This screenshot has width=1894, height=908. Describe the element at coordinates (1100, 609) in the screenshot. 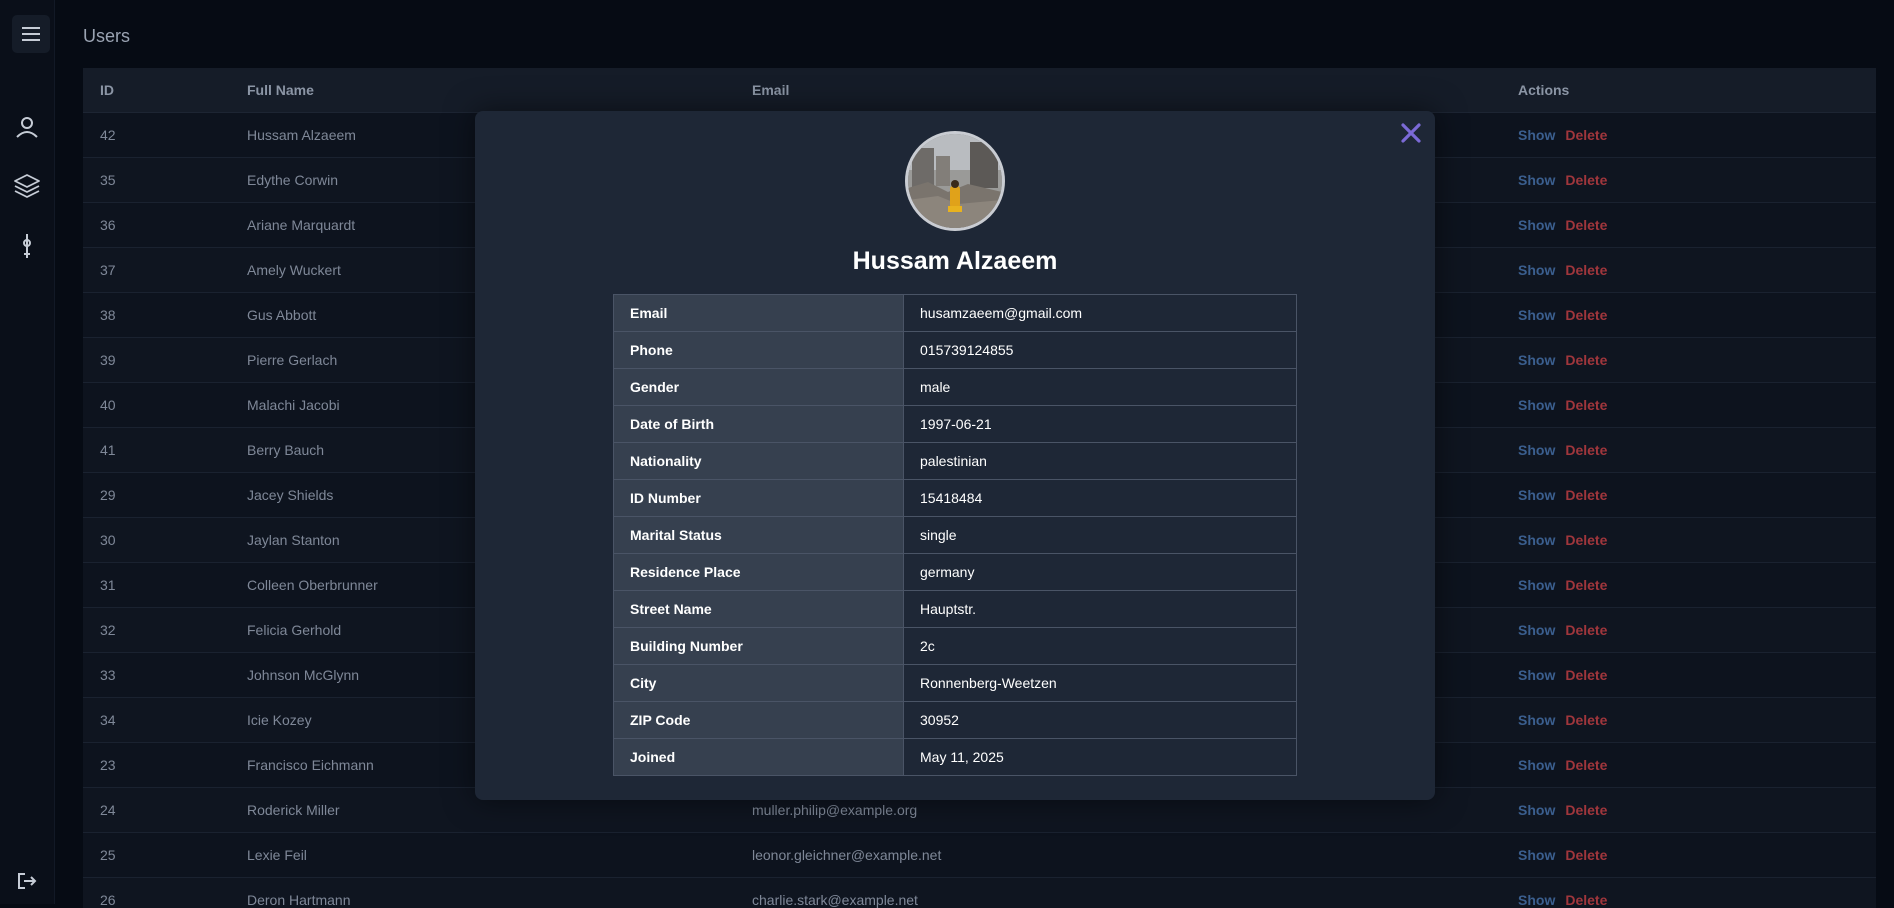

I see `detail-value: Hauptstr.` at that location.